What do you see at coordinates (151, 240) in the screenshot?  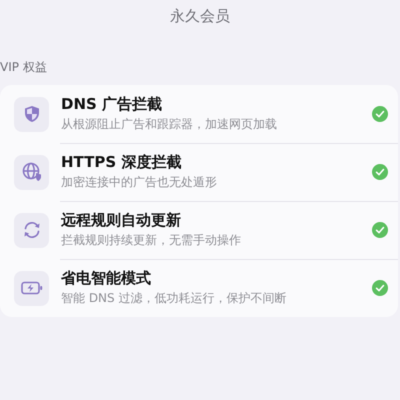 I see `benefit-description: 拦截规则持续更新，无需手动操作` at bounding box center [151, 240].